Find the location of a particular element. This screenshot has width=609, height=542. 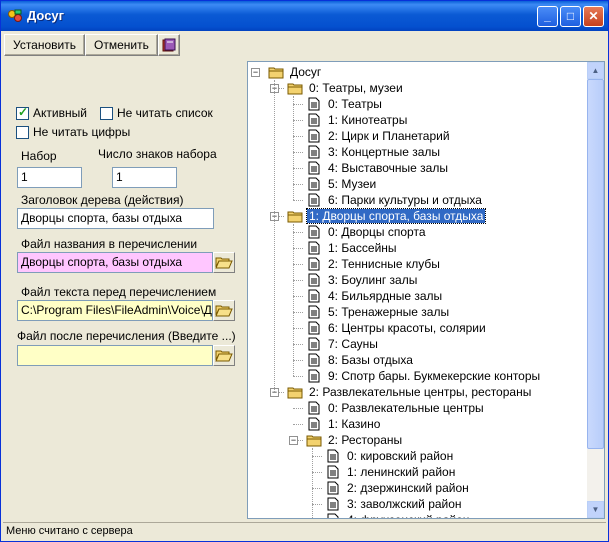

tree-item: 0: кировский район is located at coordinates (390, 456).